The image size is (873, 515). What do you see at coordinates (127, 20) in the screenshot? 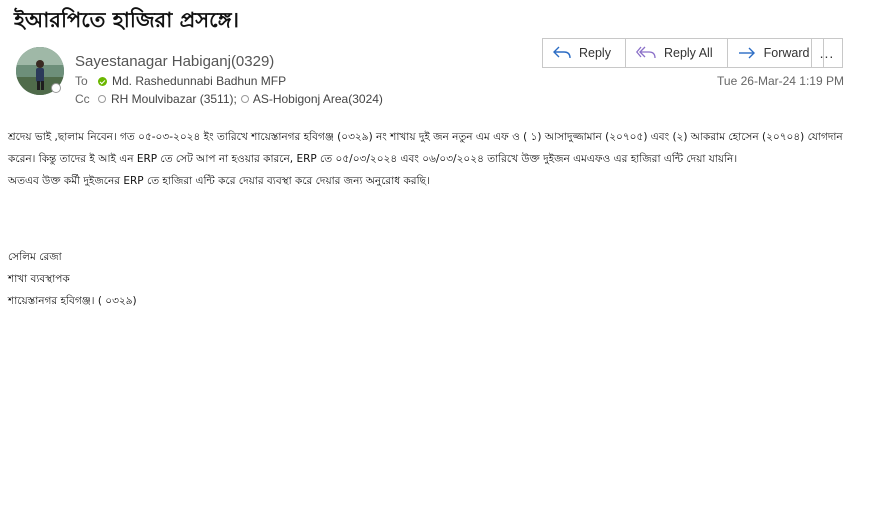
I see `email-subject: ইআরপিতে হাজিরা প্রসঙ্গে।` at bounding box center [127, 20].